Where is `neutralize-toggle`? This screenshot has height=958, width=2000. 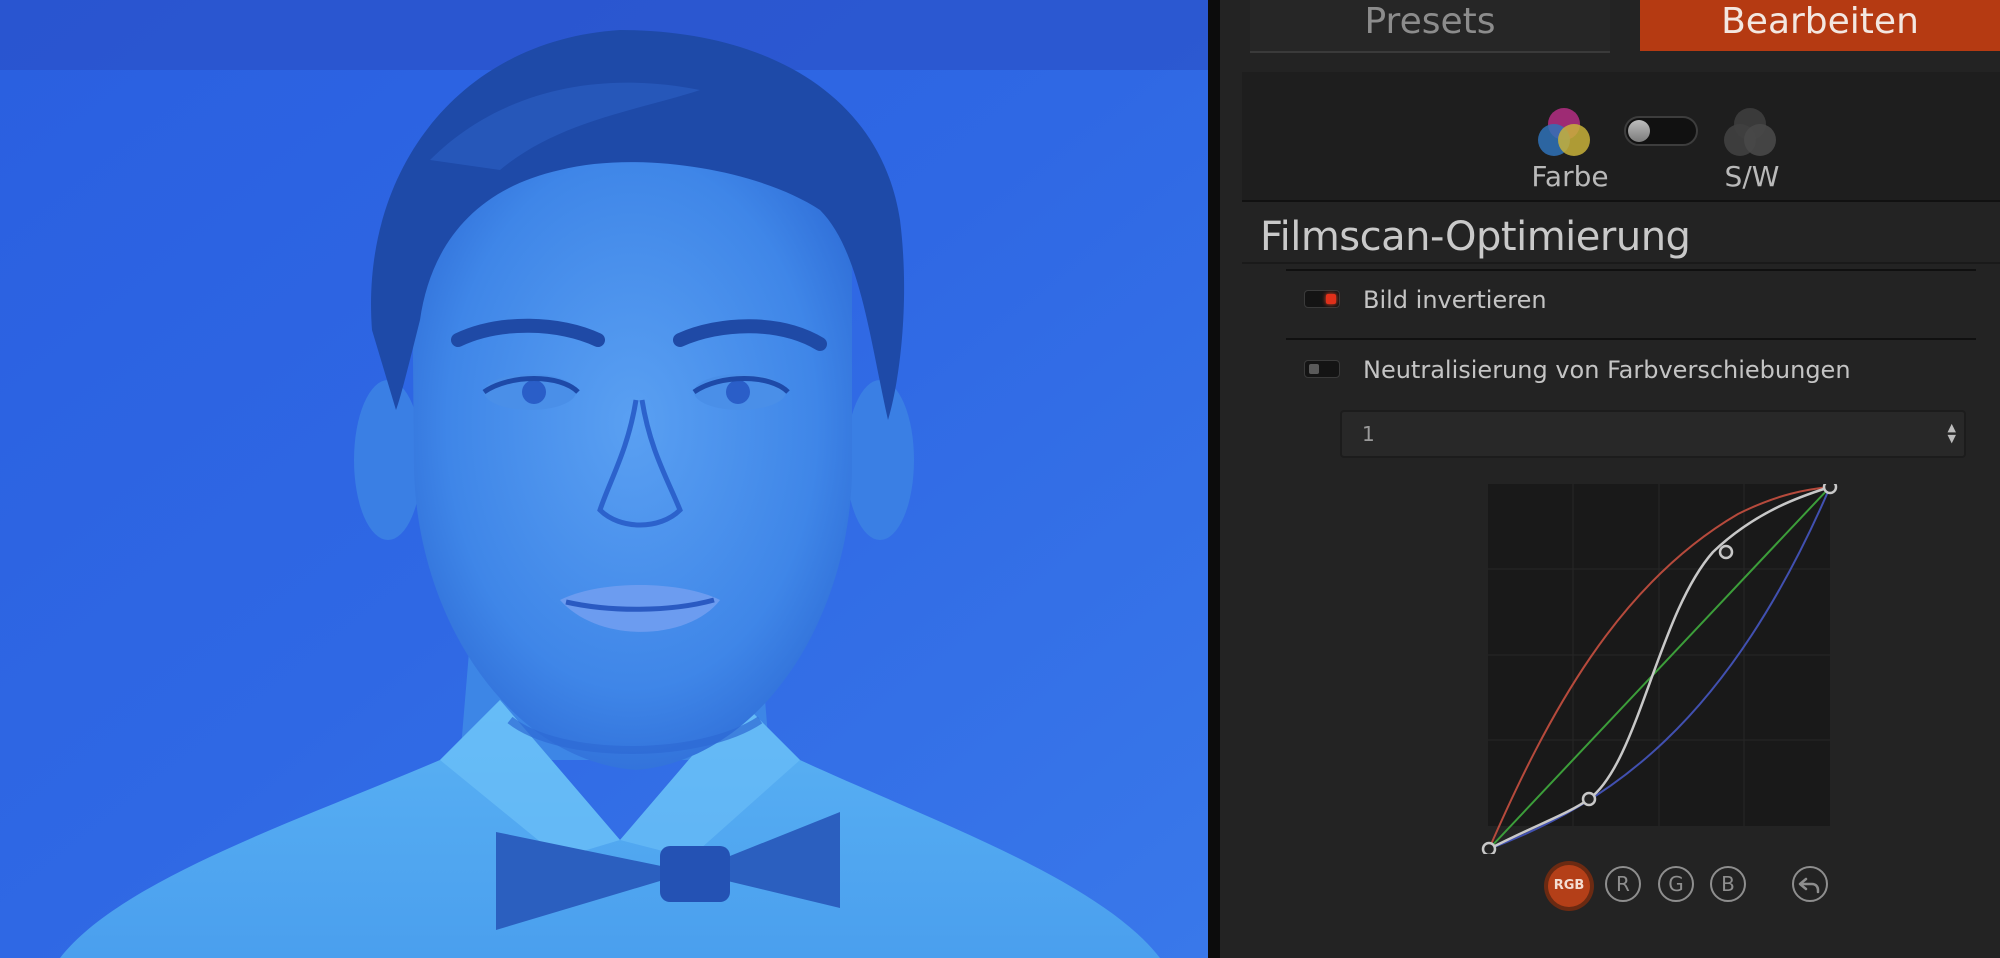
neutralize-toggle is located at coordinates (1322, 369).